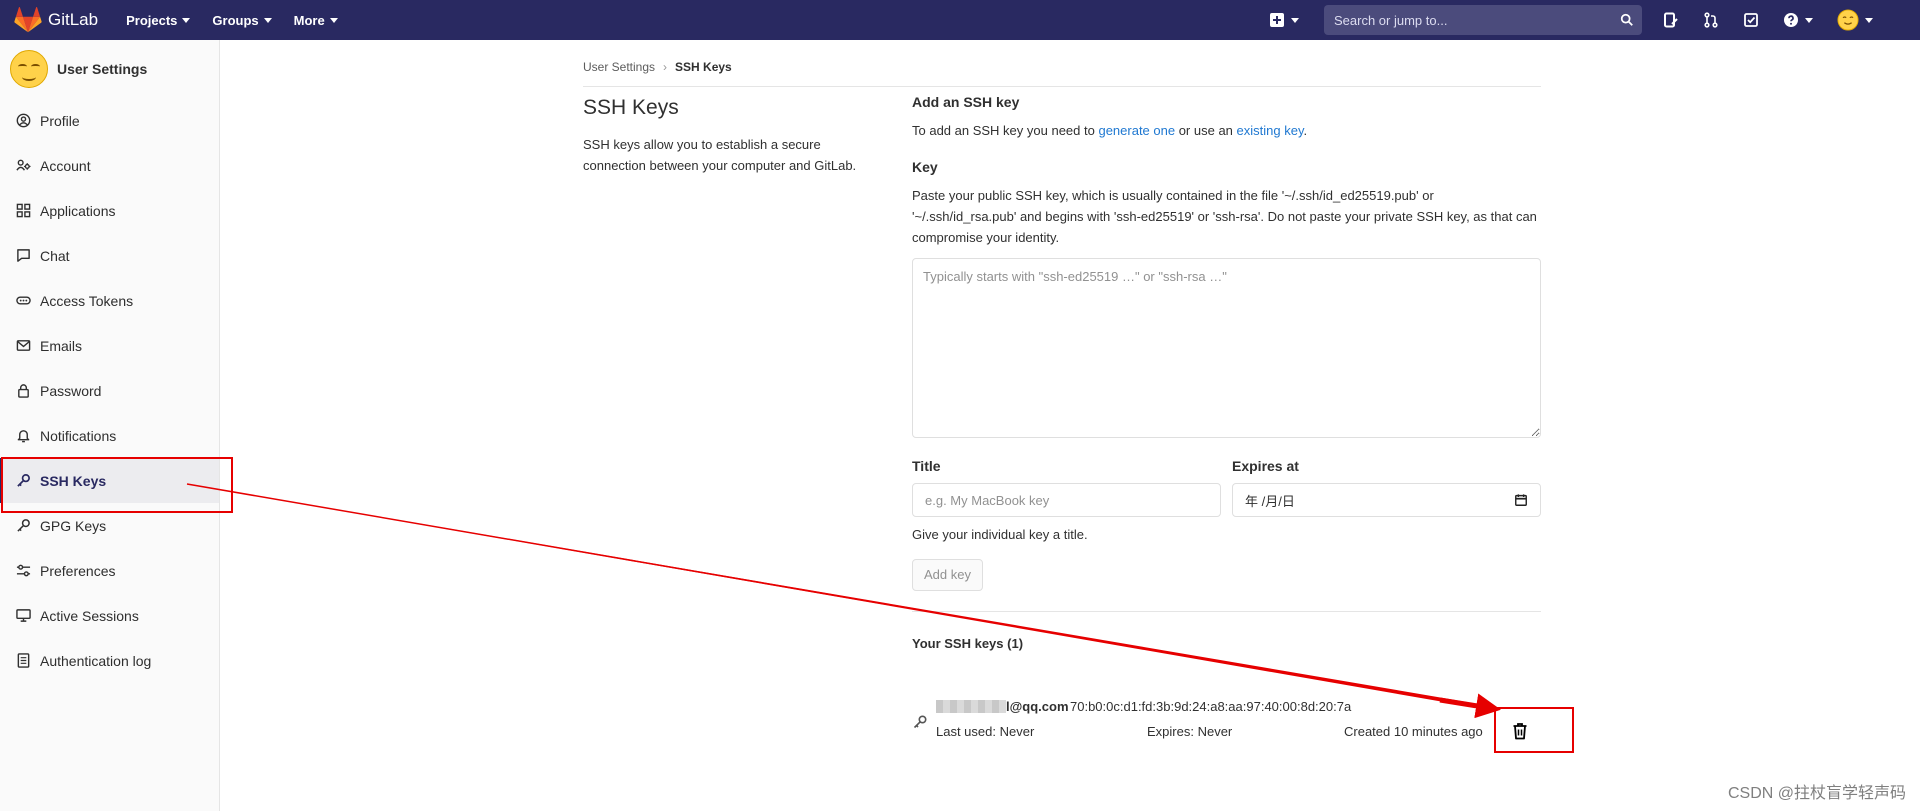 The width and height of the screenshot is (1920, 811). What do you see at coordinates (73, 480) in the screenshot?
I see `sidebar-item-label: SSH Keys` at bounding box center [73, 480].